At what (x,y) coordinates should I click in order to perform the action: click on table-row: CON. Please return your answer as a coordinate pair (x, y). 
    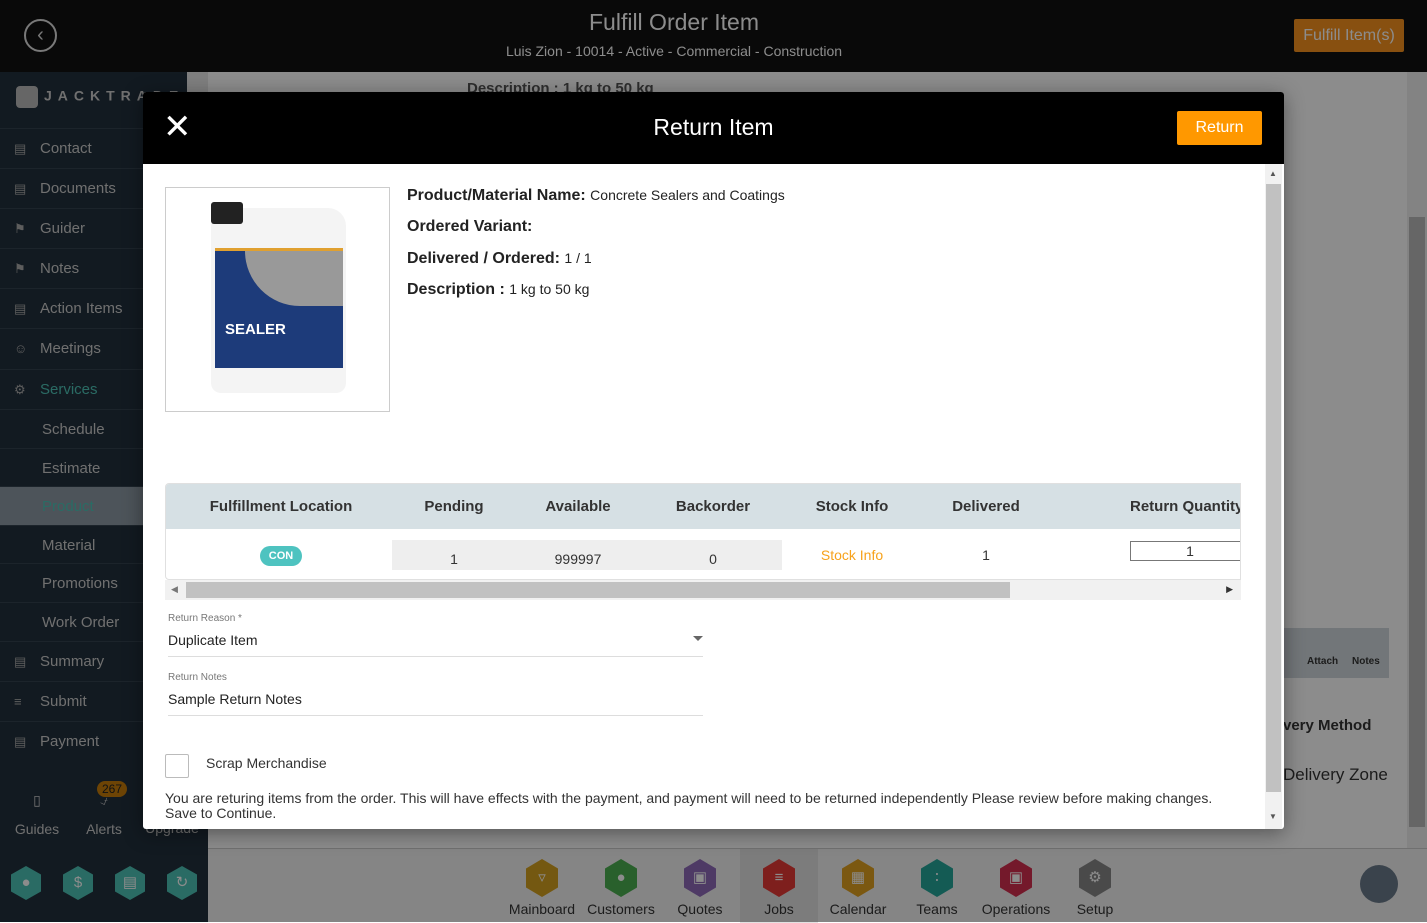
    Looking at the image, I should click on (281, 554).